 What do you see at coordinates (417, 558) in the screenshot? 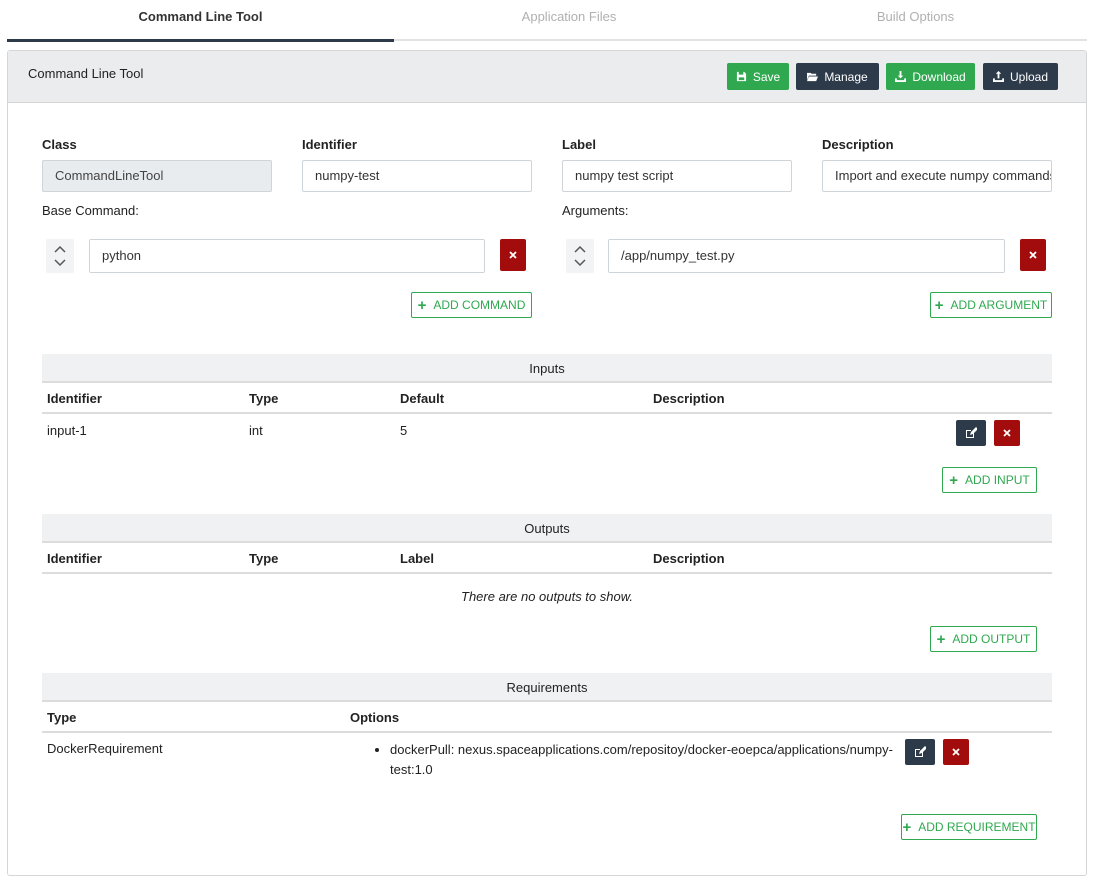
I see `outputs-col-label: Label` at bounding box center [417, 558].